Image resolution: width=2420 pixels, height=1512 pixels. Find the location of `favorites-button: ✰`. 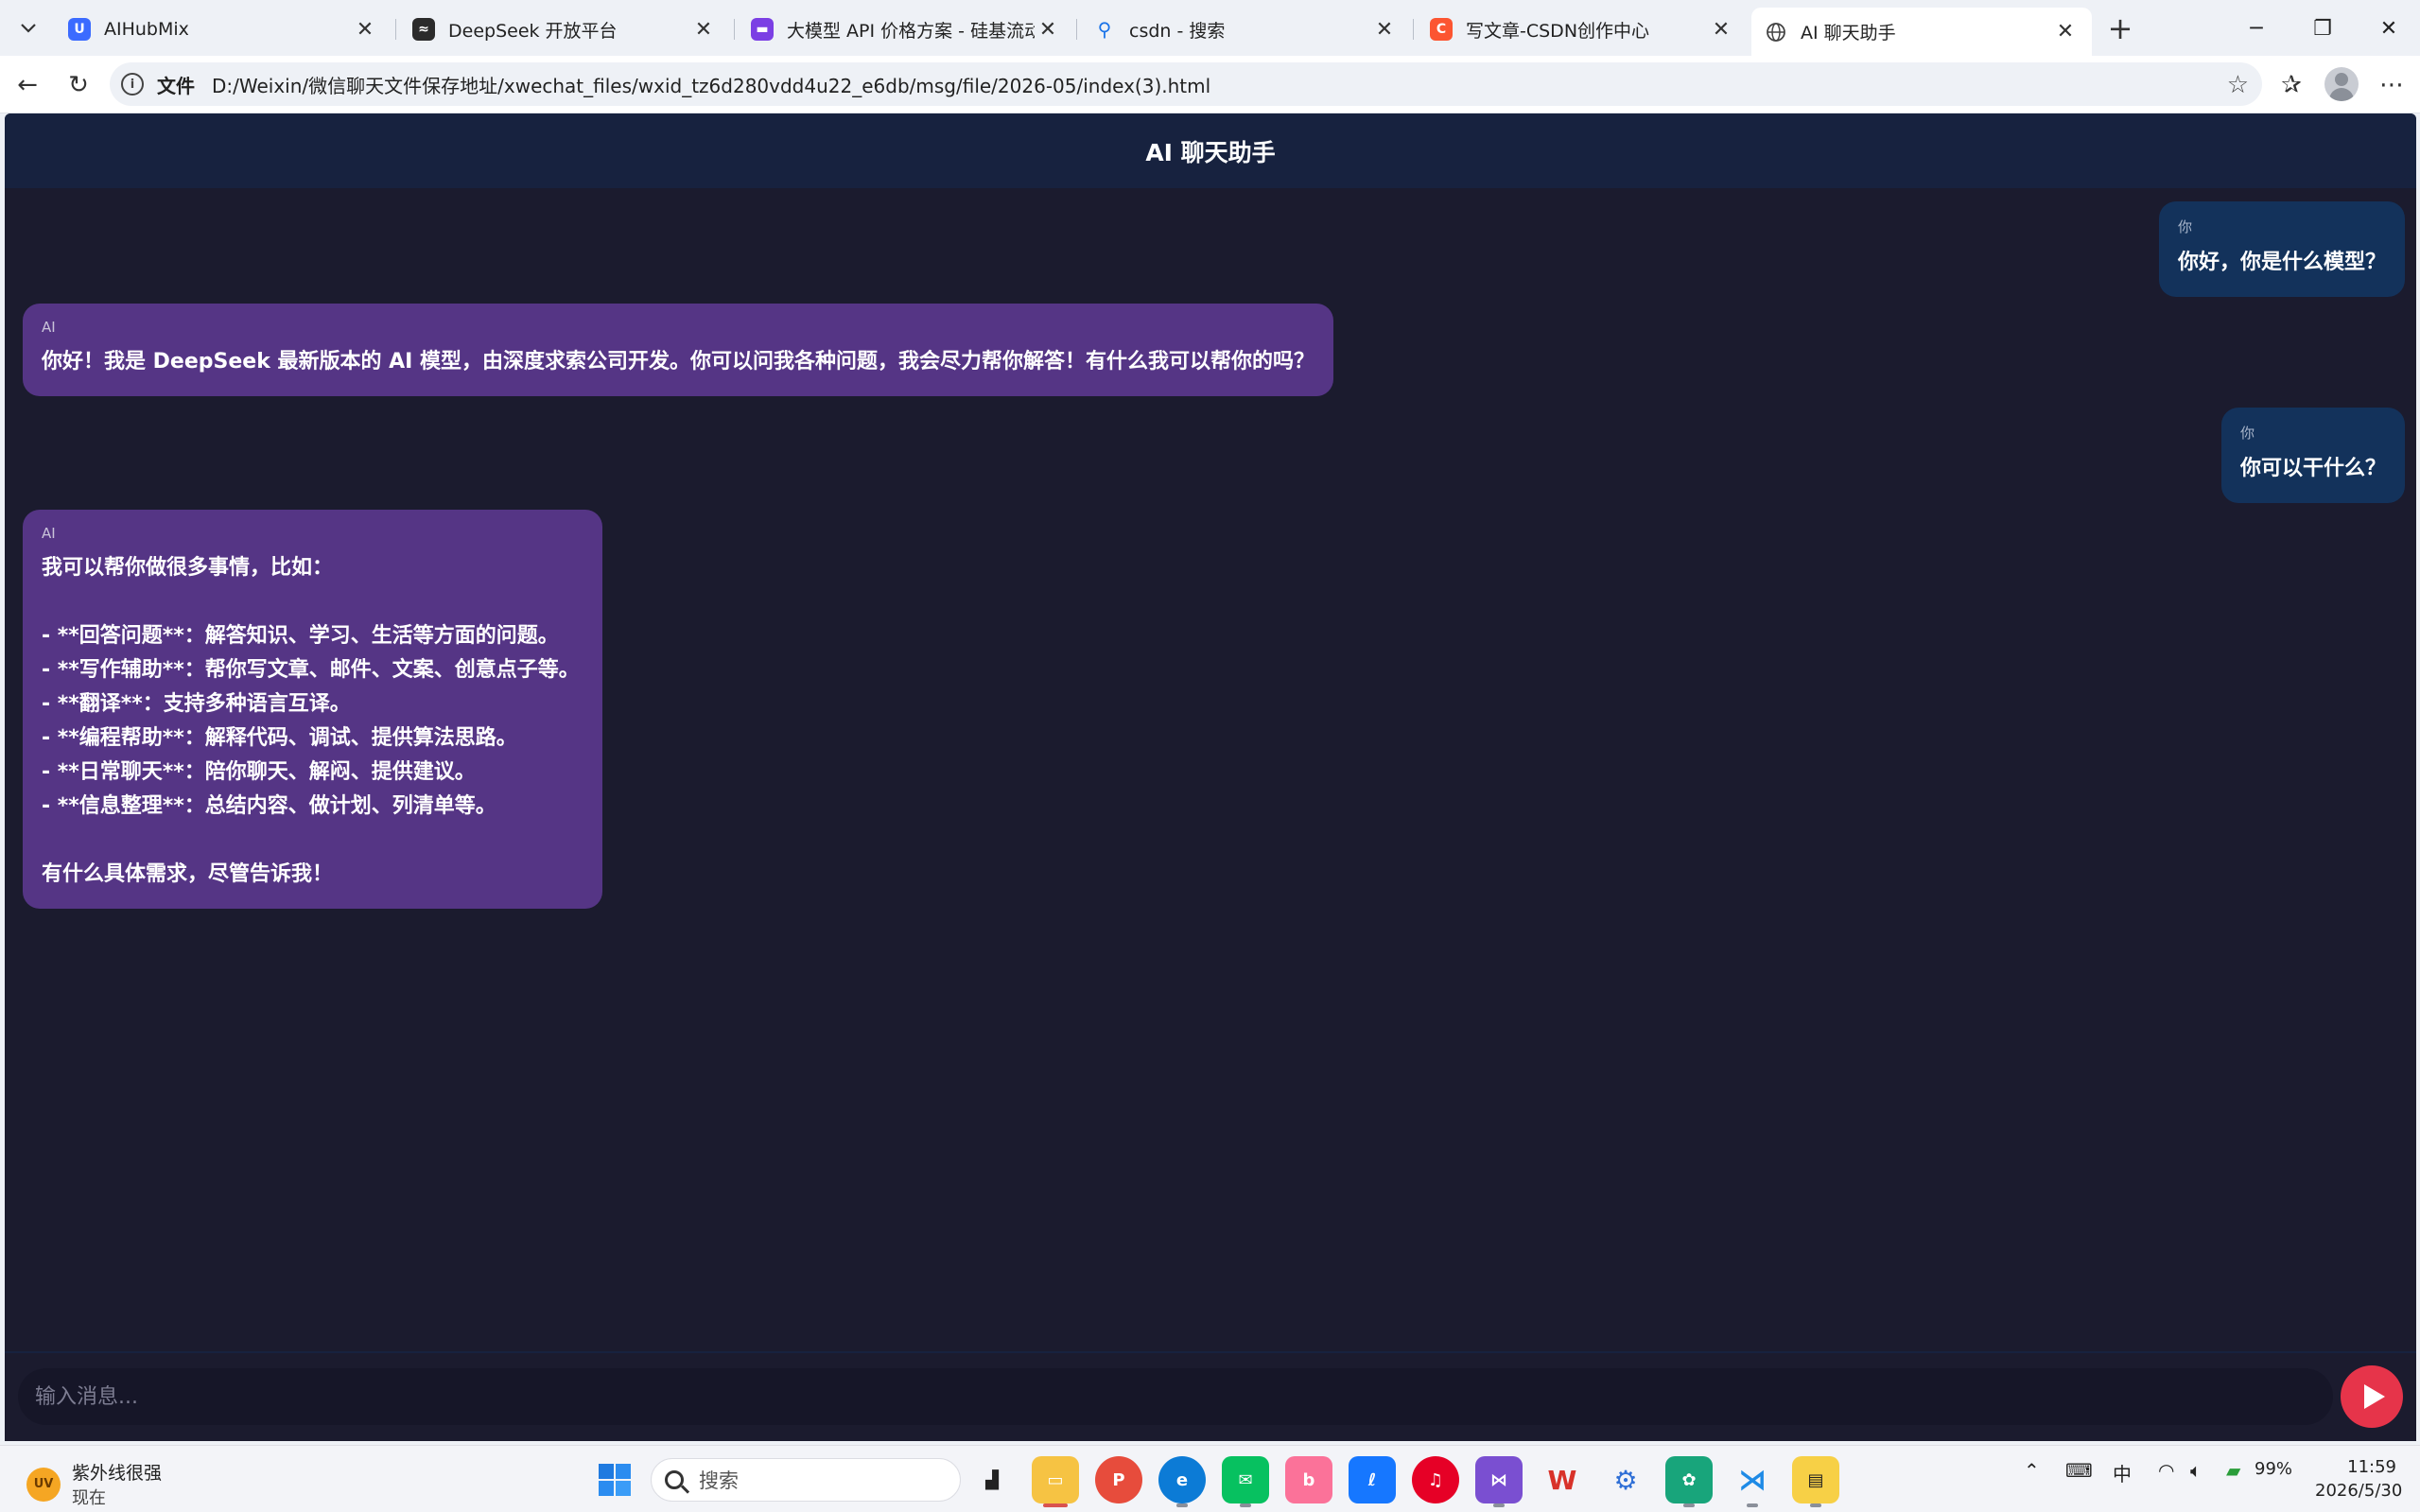

favorites-button: ✰ is located at coordinates (2292, 85).